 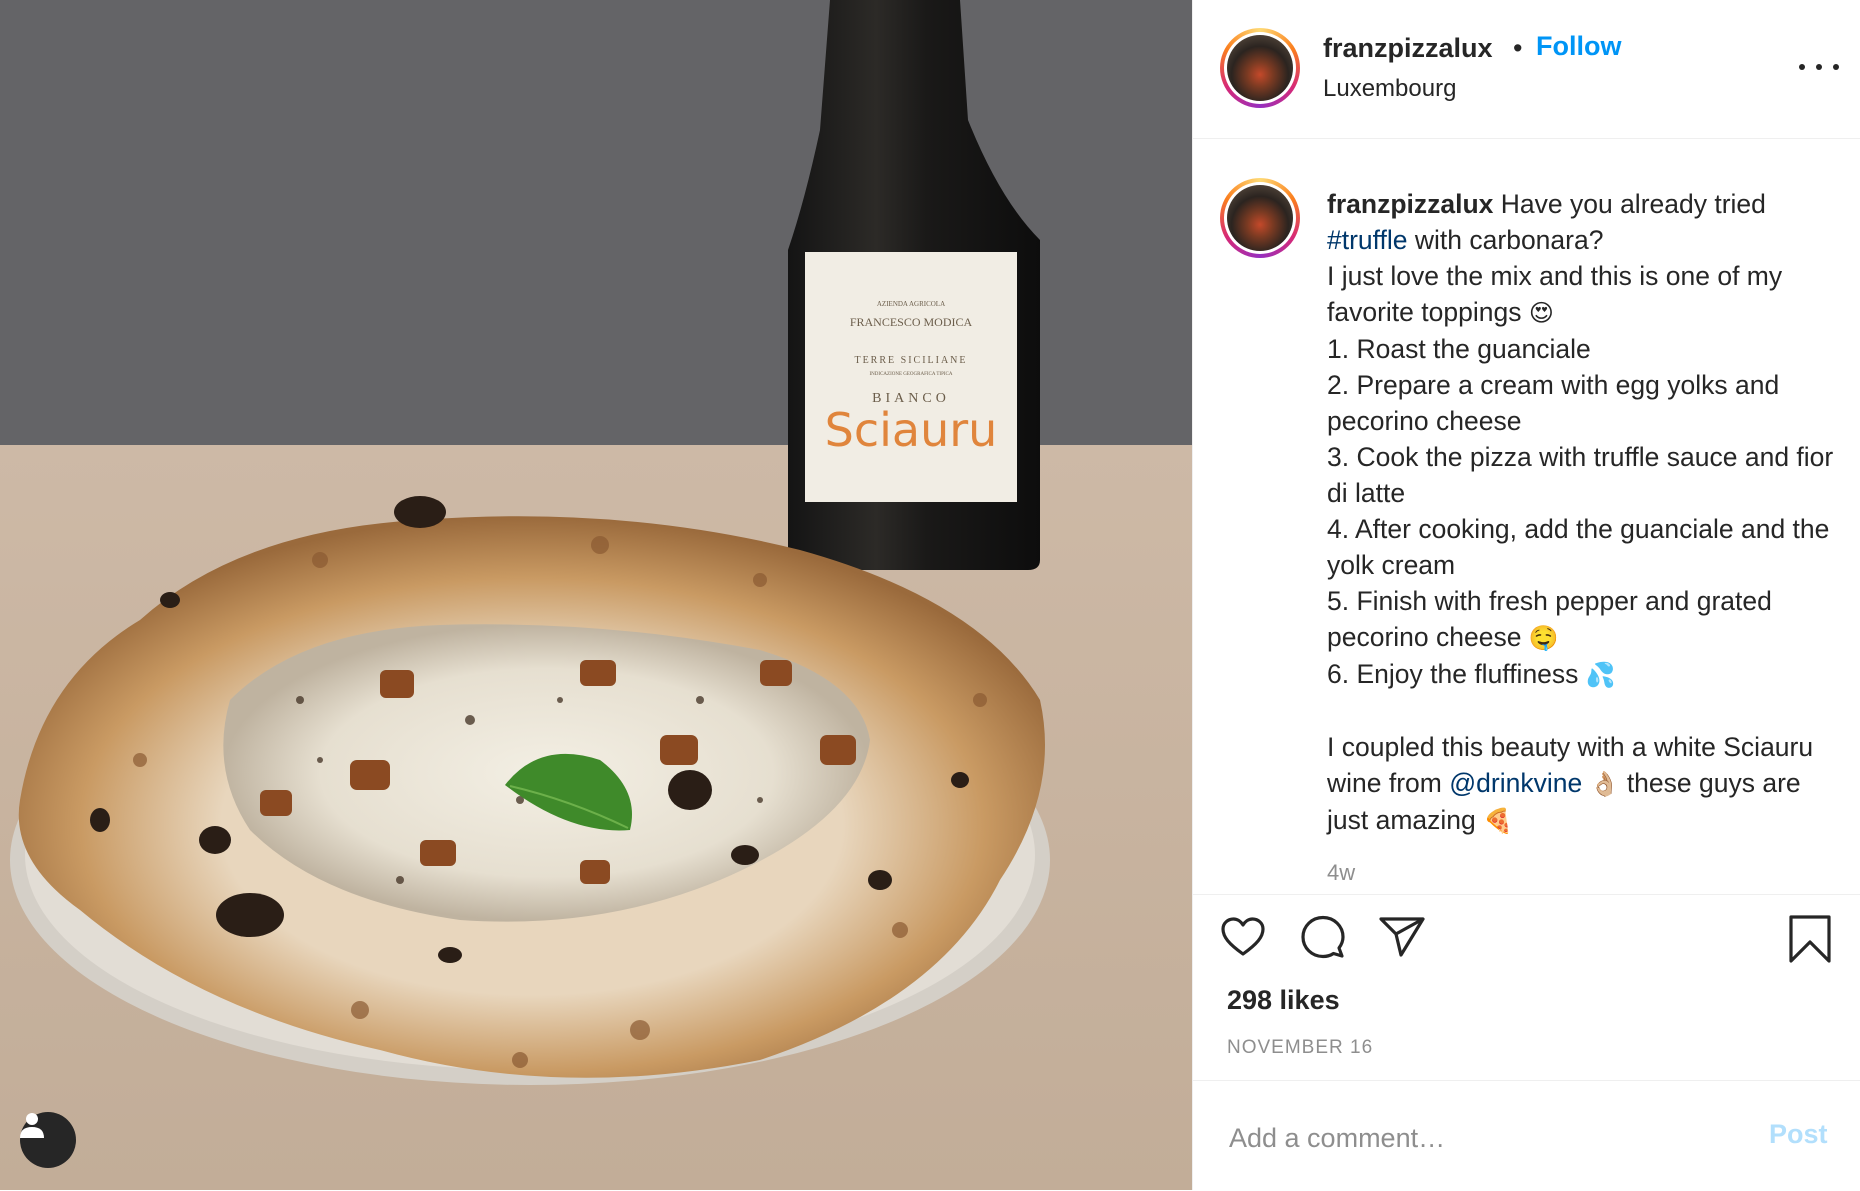 What do you see at coordinates (1798, 1134) in the screenshot?
I see `post-comment-button: Post` at bounding box center [1798, 1134].